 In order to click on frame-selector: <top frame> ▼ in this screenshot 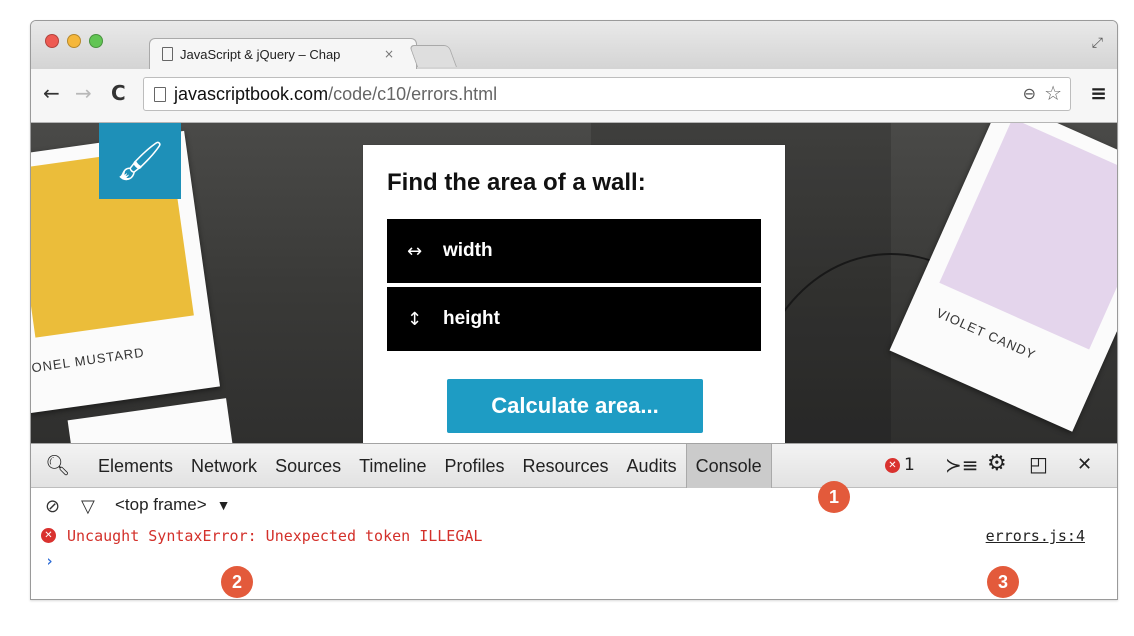, I will do `click(173, 505)`.